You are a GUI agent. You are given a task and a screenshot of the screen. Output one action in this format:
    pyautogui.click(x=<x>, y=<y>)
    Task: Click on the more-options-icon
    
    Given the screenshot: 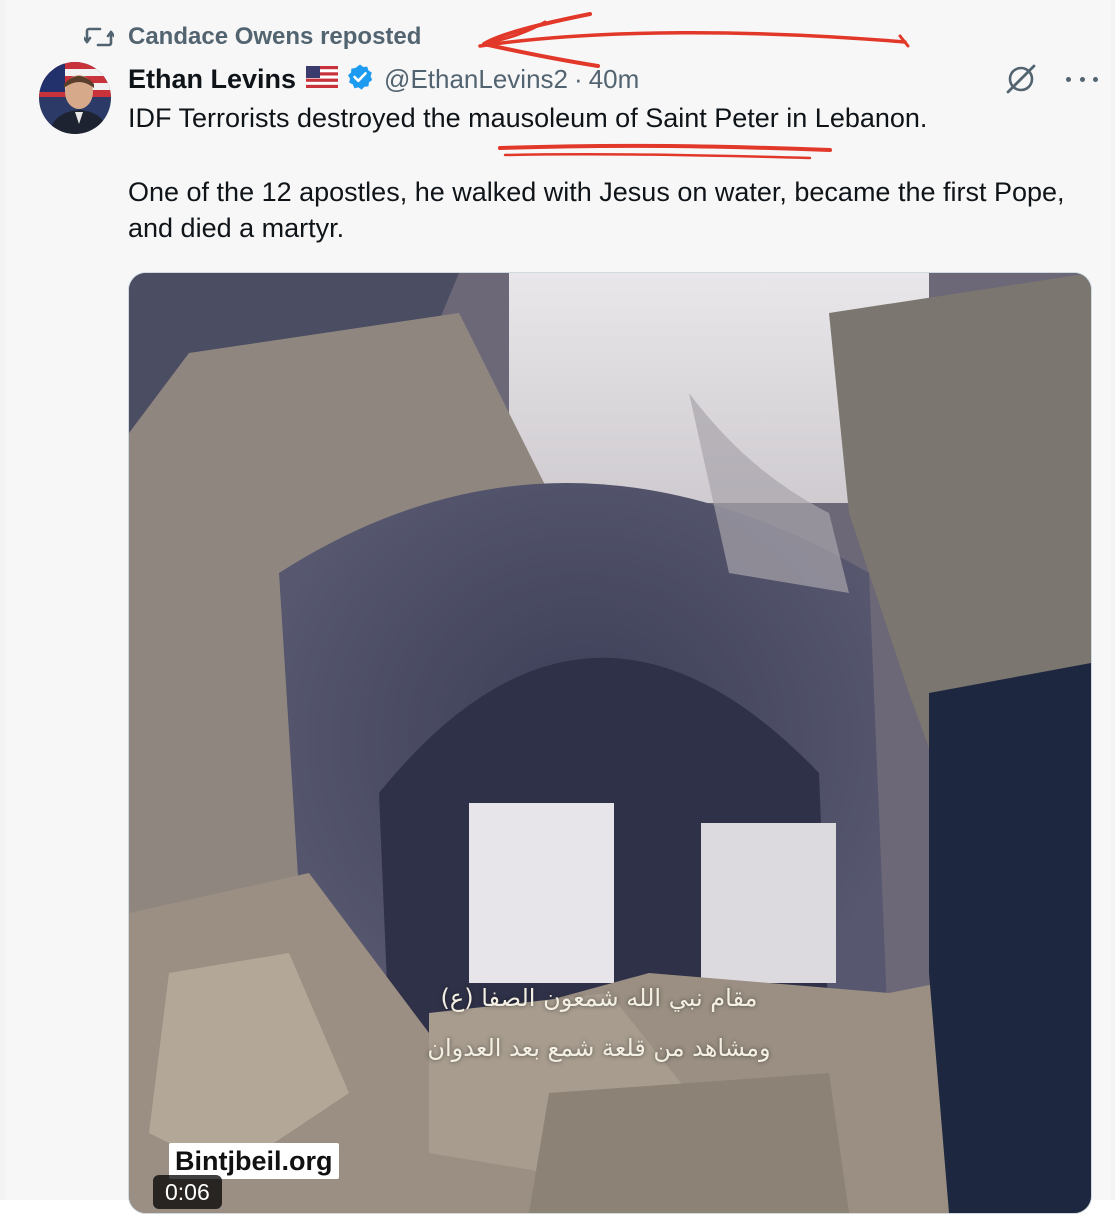 What is the action you would take?
    pyautogui.click(x=1082, y=79)
    